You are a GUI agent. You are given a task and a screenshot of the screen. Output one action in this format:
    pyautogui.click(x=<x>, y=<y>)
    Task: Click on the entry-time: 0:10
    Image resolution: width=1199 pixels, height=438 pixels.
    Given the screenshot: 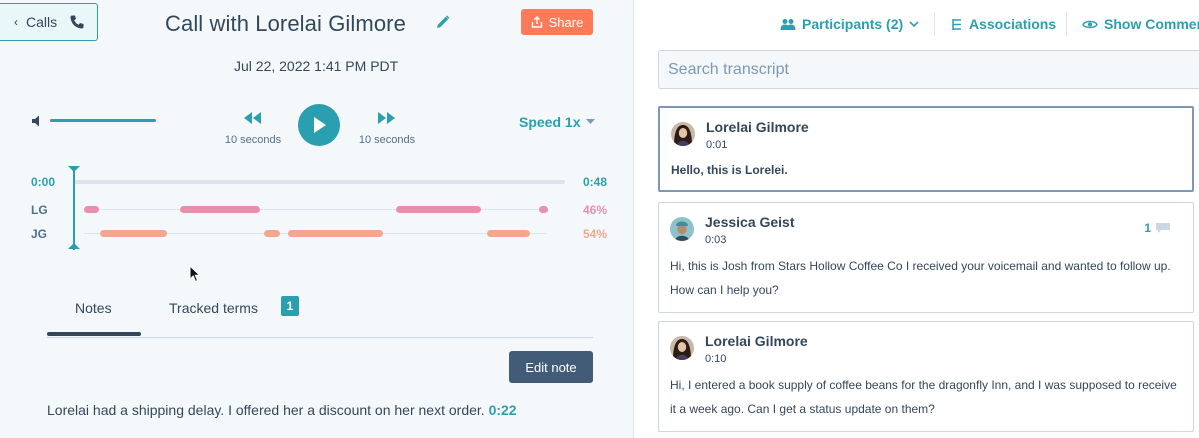 What is the action you would take?
    pyautogui.click(x=715, y=359)
    